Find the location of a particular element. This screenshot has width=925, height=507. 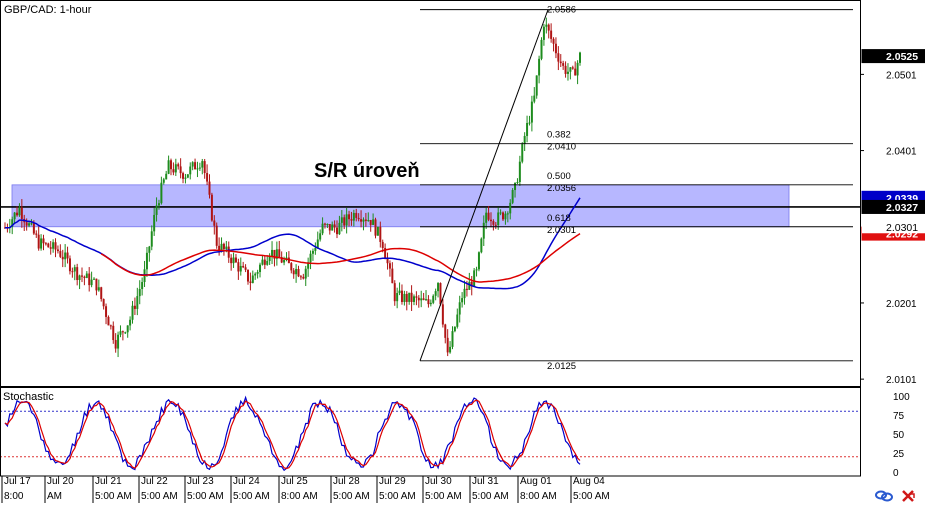

date-label: Jul 29 is located at coordinates (392, 481).